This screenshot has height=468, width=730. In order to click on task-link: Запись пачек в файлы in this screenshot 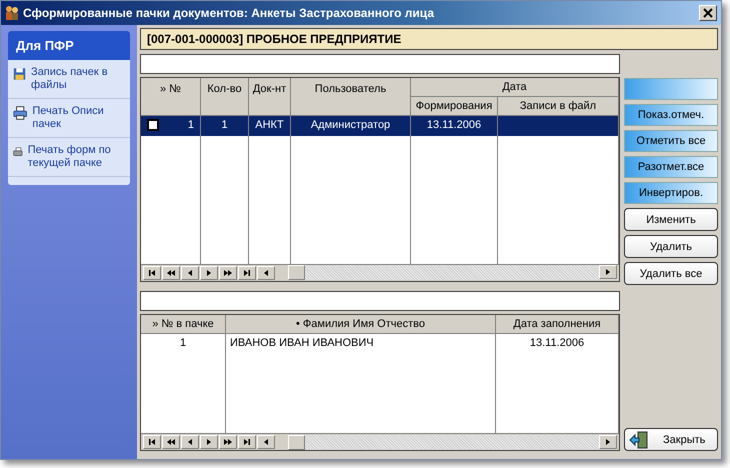, I will do `click(78, 79)`.